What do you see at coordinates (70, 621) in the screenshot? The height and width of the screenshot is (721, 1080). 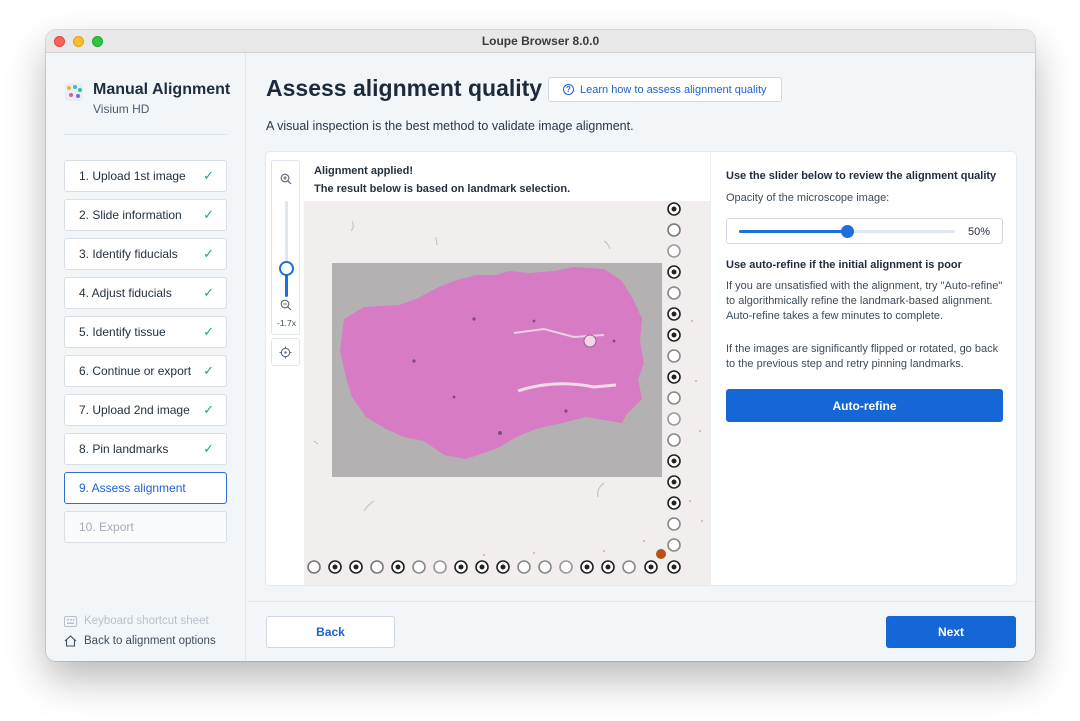 I see `keyboard-icon` at bounding box center [70, 621].